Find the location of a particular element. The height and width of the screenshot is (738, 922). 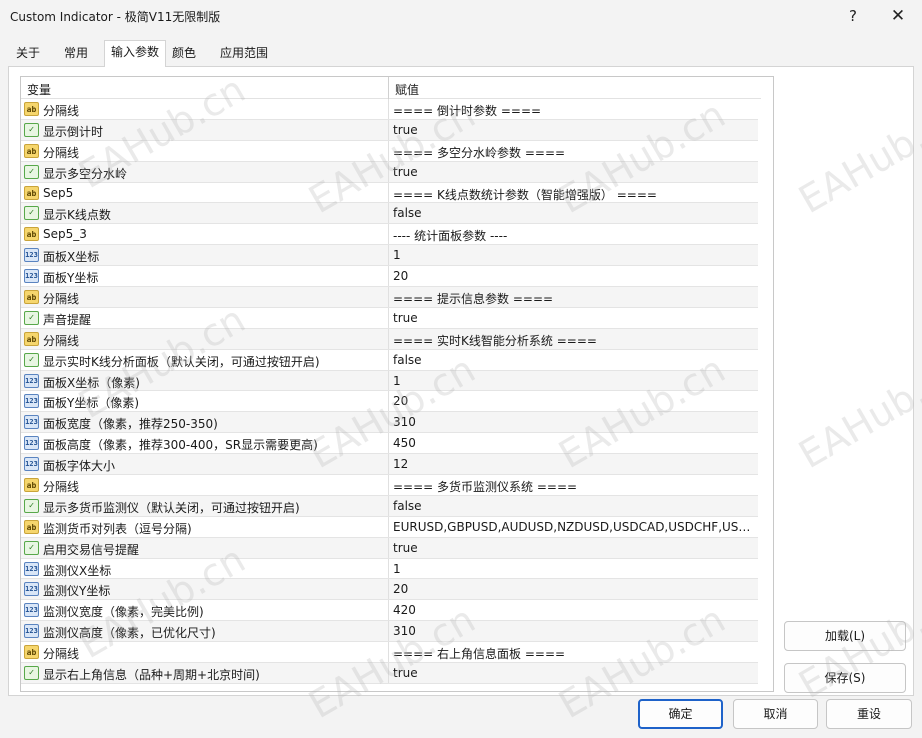

parameter-row: ✓ 显示多货币监测仪（默认关闭，可通过按钮开启) false is located at coordinates (389, 506).